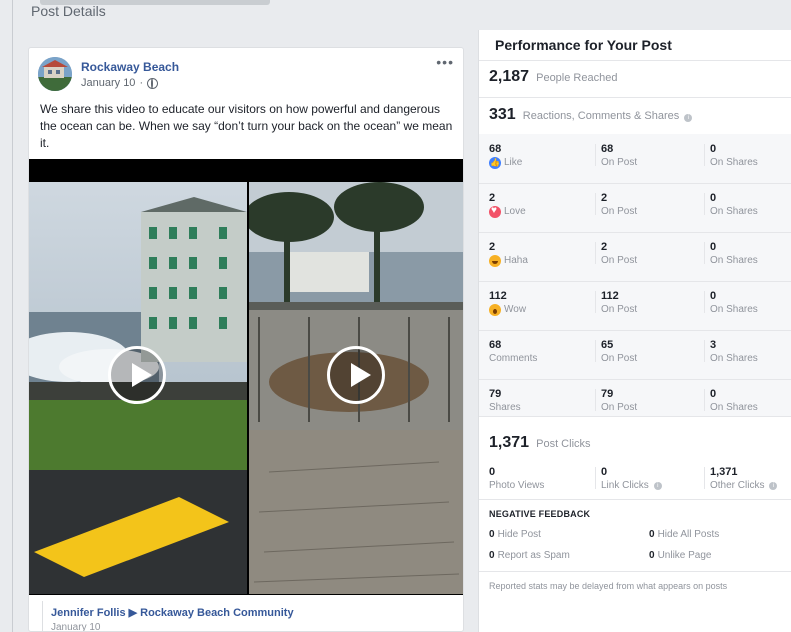  Describe the element at coordinates (519, 534) in the screenshot. I see `hide-post-label: Hide Post` at that location.